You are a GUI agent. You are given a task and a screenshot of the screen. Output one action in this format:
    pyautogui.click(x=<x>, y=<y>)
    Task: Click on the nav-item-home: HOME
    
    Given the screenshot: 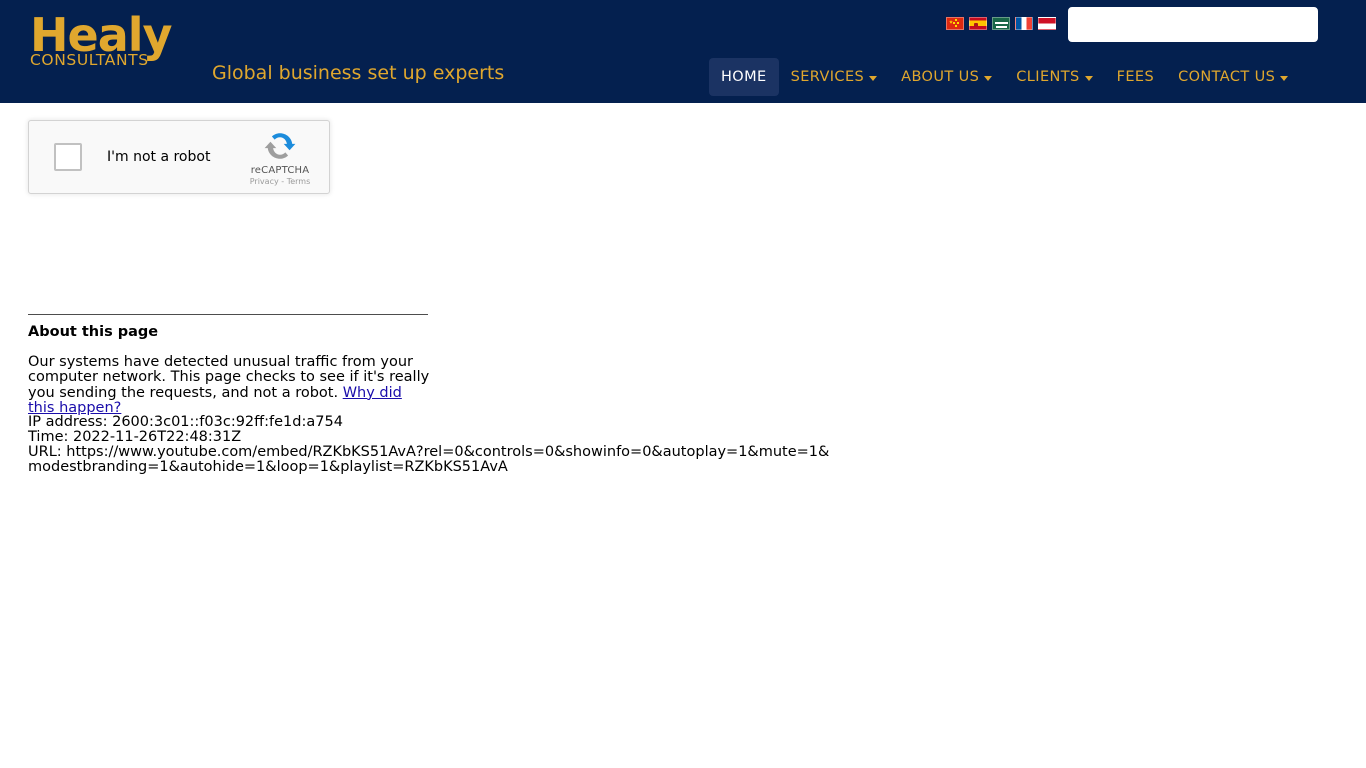 What is the action you would take?
    pyautogui.click(x=744, y=77)
    